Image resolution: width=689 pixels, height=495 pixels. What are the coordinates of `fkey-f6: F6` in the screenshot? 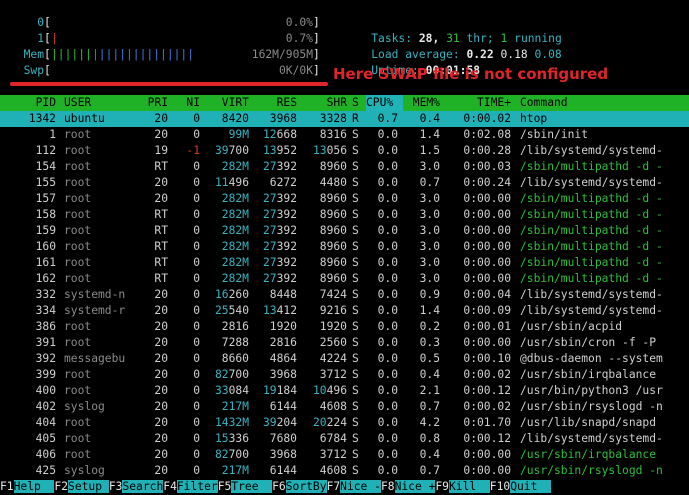 It's located at (279, 486).